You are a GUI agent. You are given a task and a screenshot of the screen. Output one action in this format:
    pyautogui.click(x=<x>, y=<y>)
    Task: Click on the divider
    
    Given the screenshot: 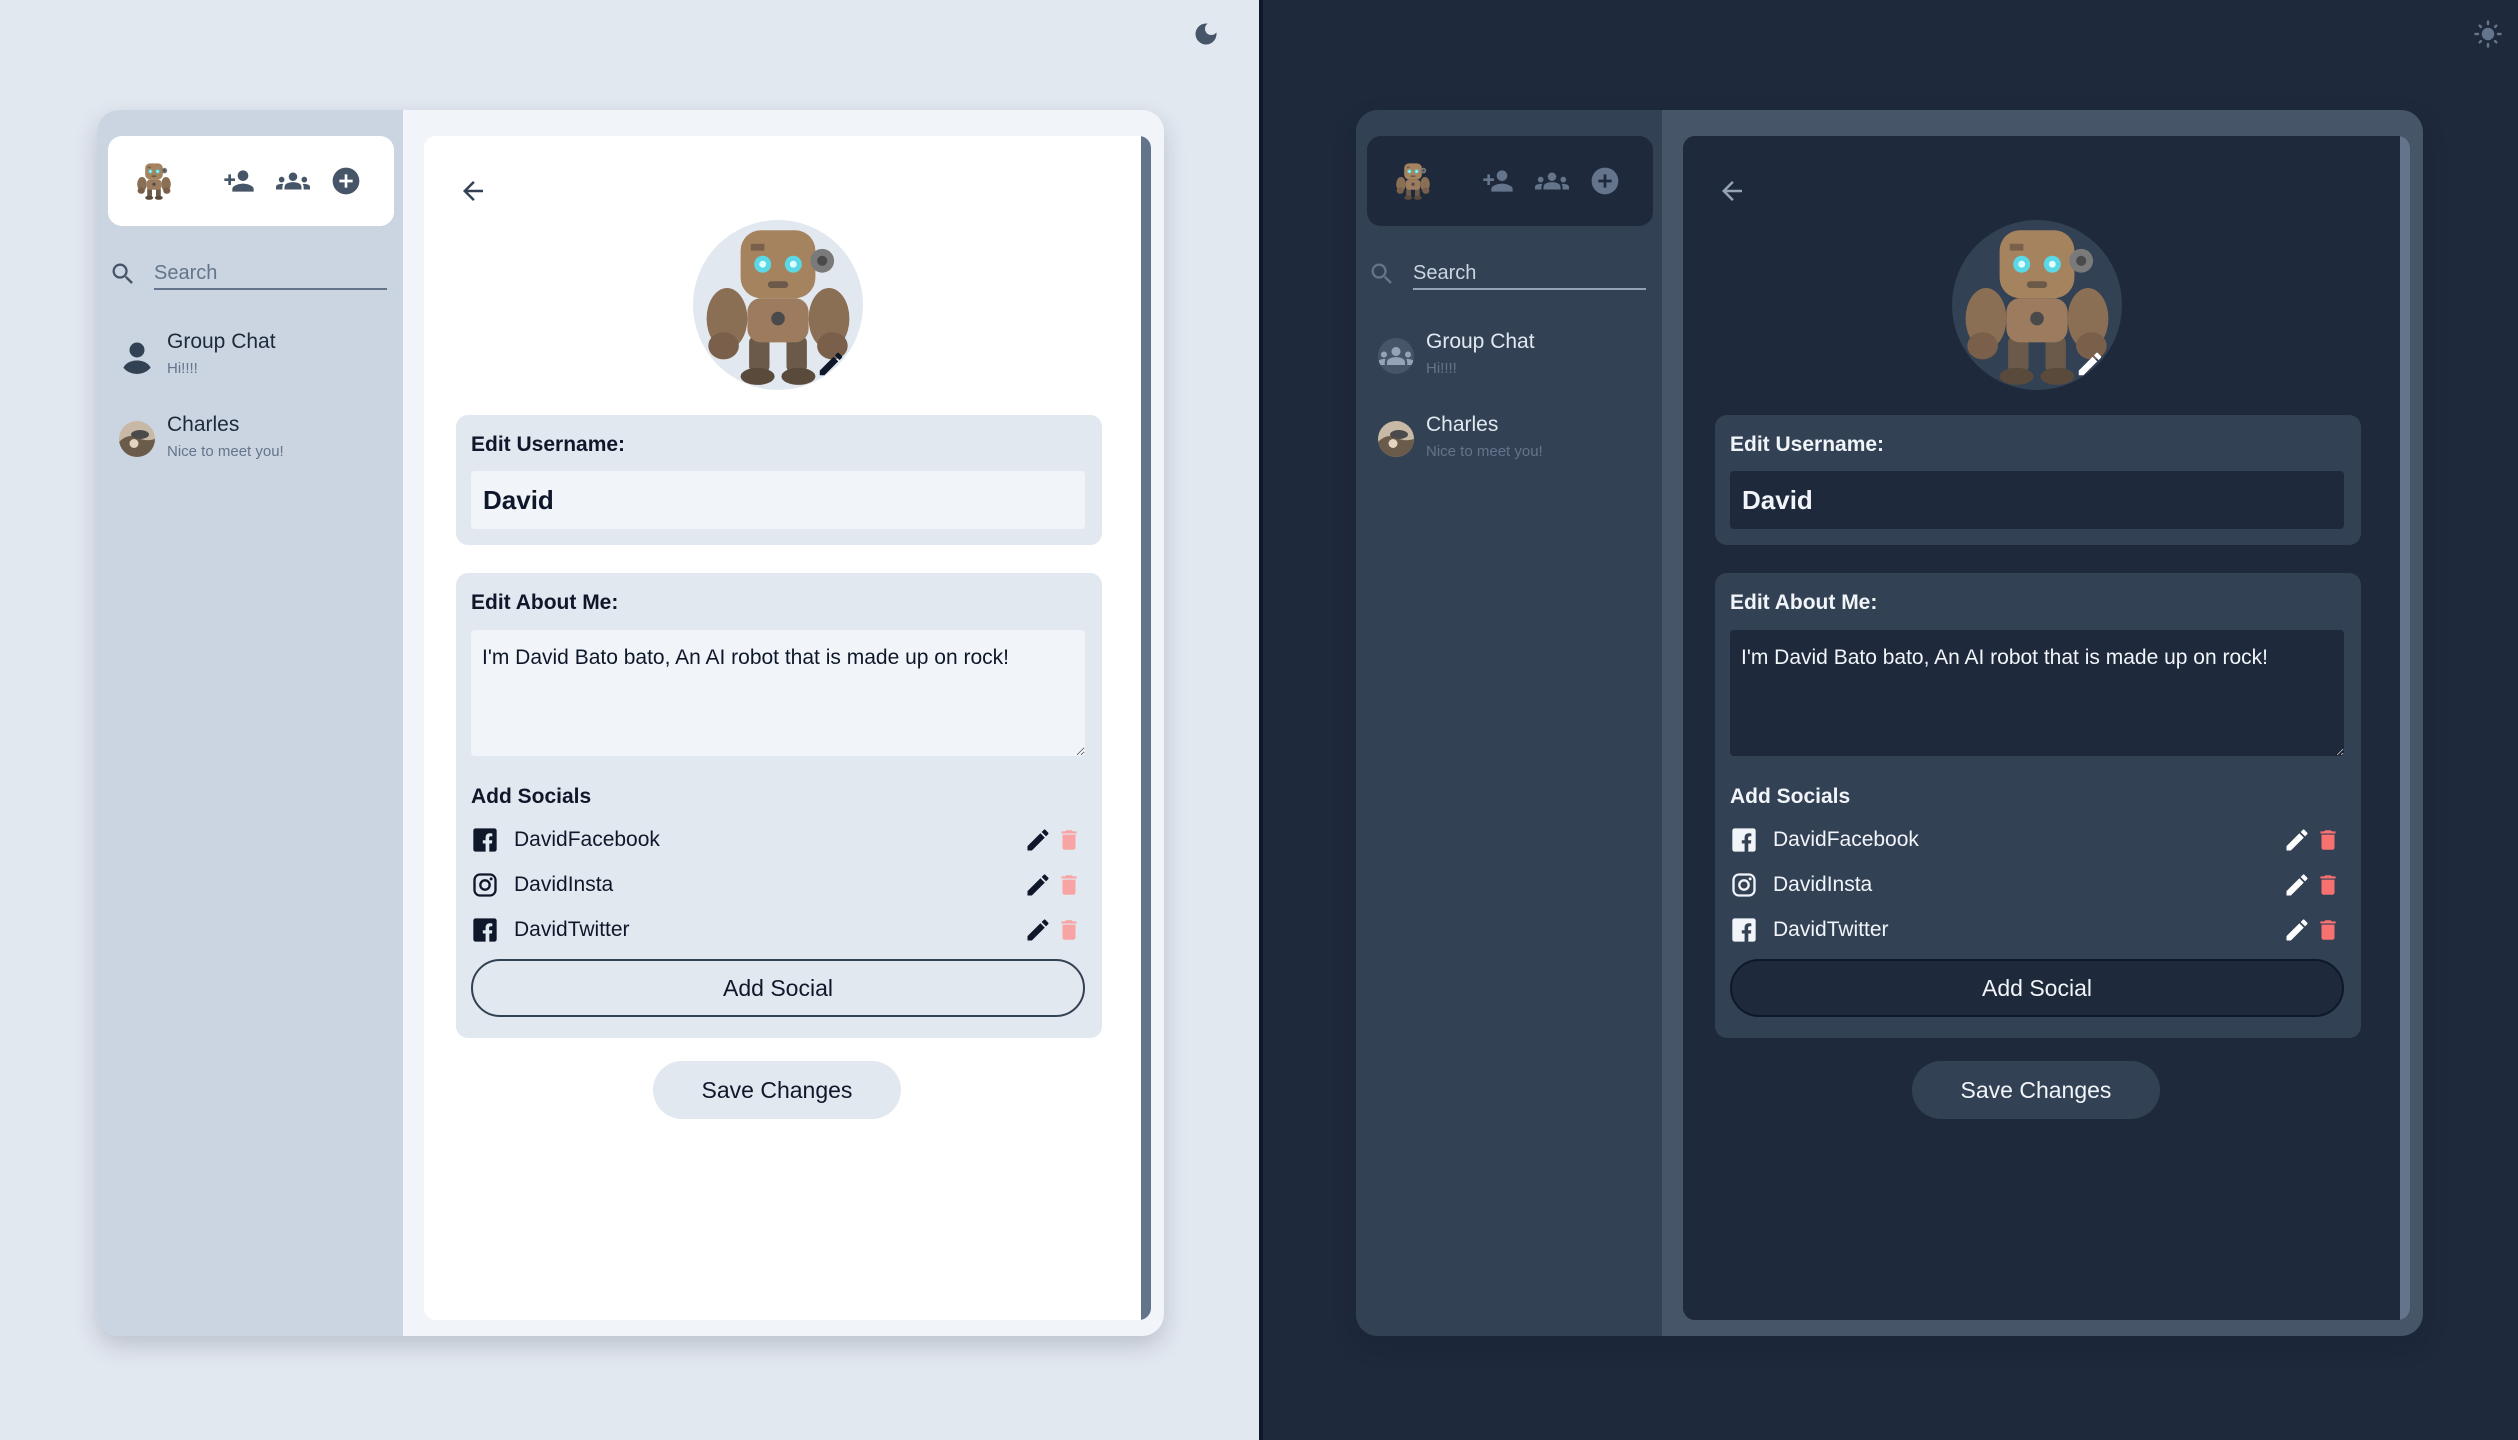 What is the action you would take?
    pyautogui.click(x=1261, y=720)
    